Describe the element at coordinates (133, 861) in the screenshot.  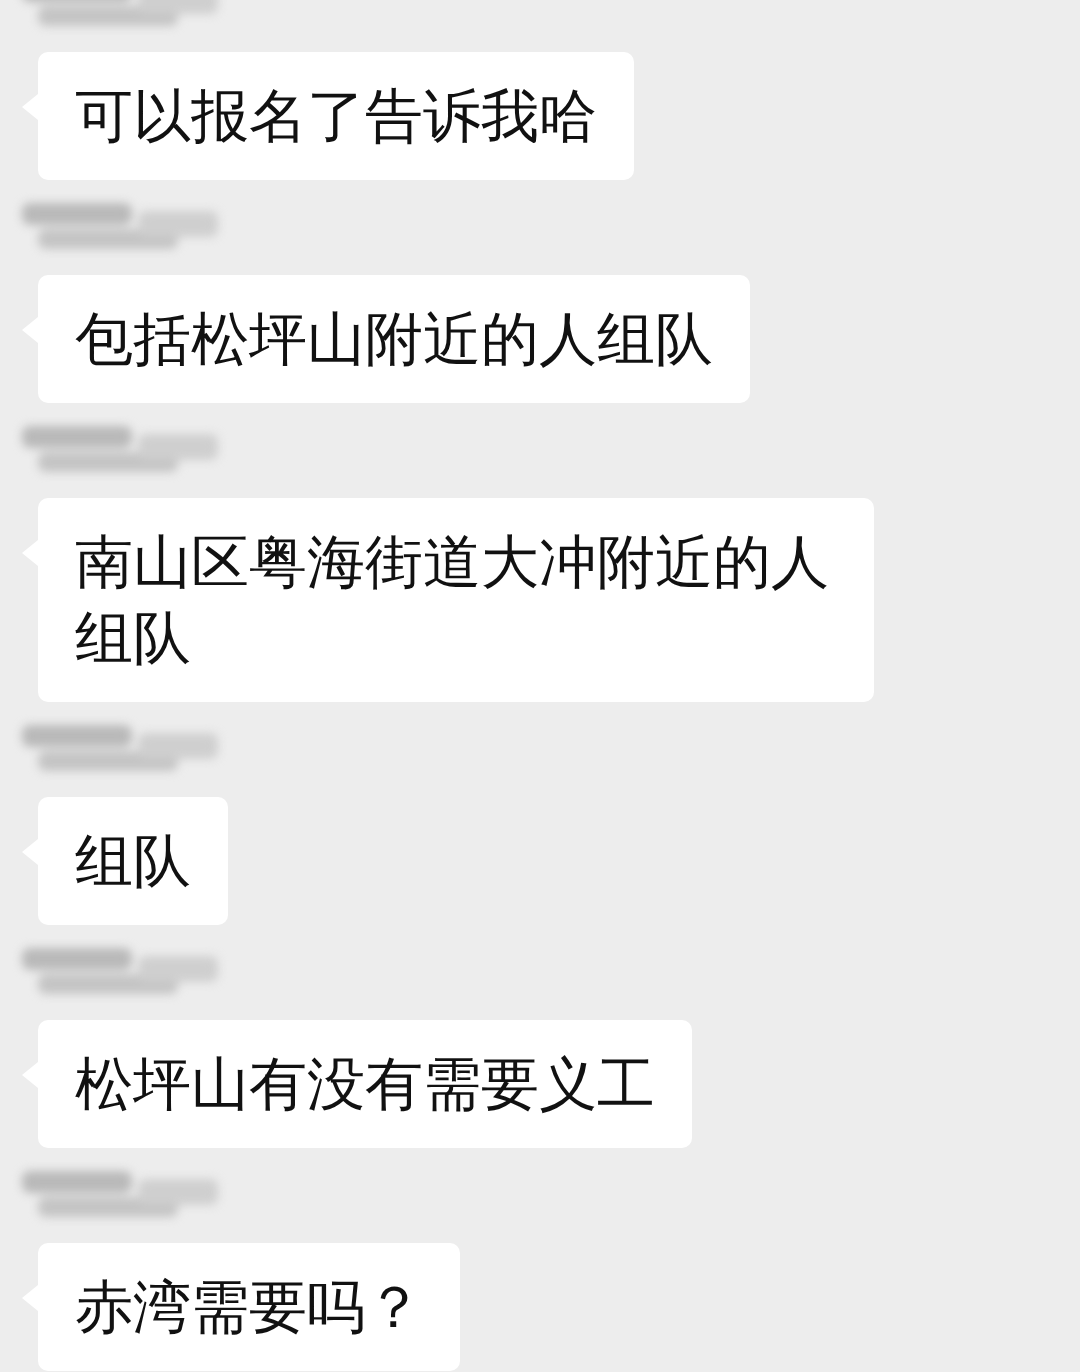
I see `message-bubble: 组队` at that location.